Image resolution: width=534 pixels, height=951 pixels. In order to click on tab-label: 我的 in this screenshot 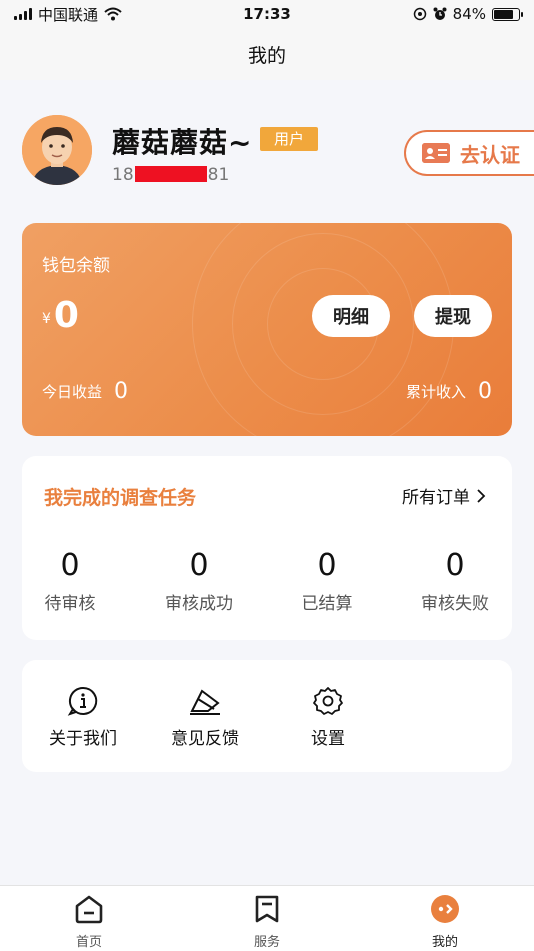, I will do `click(444, 942)`.